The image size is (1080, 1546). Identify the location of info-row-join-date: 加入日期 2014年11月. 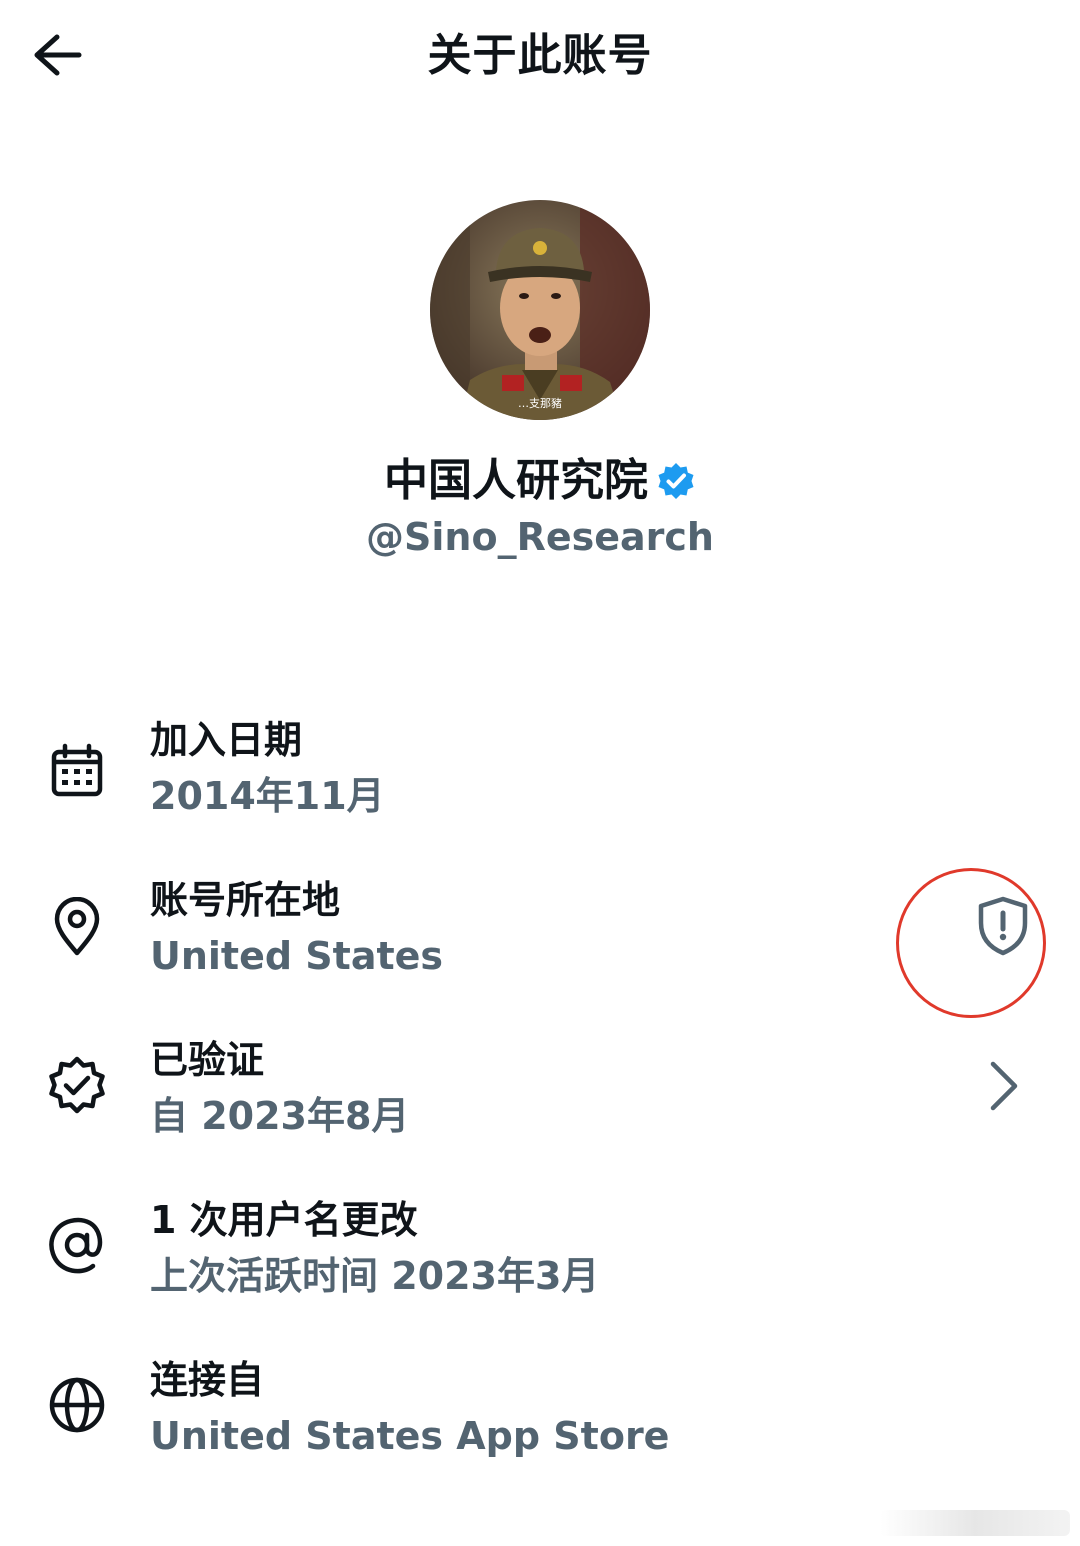
(540, 768).